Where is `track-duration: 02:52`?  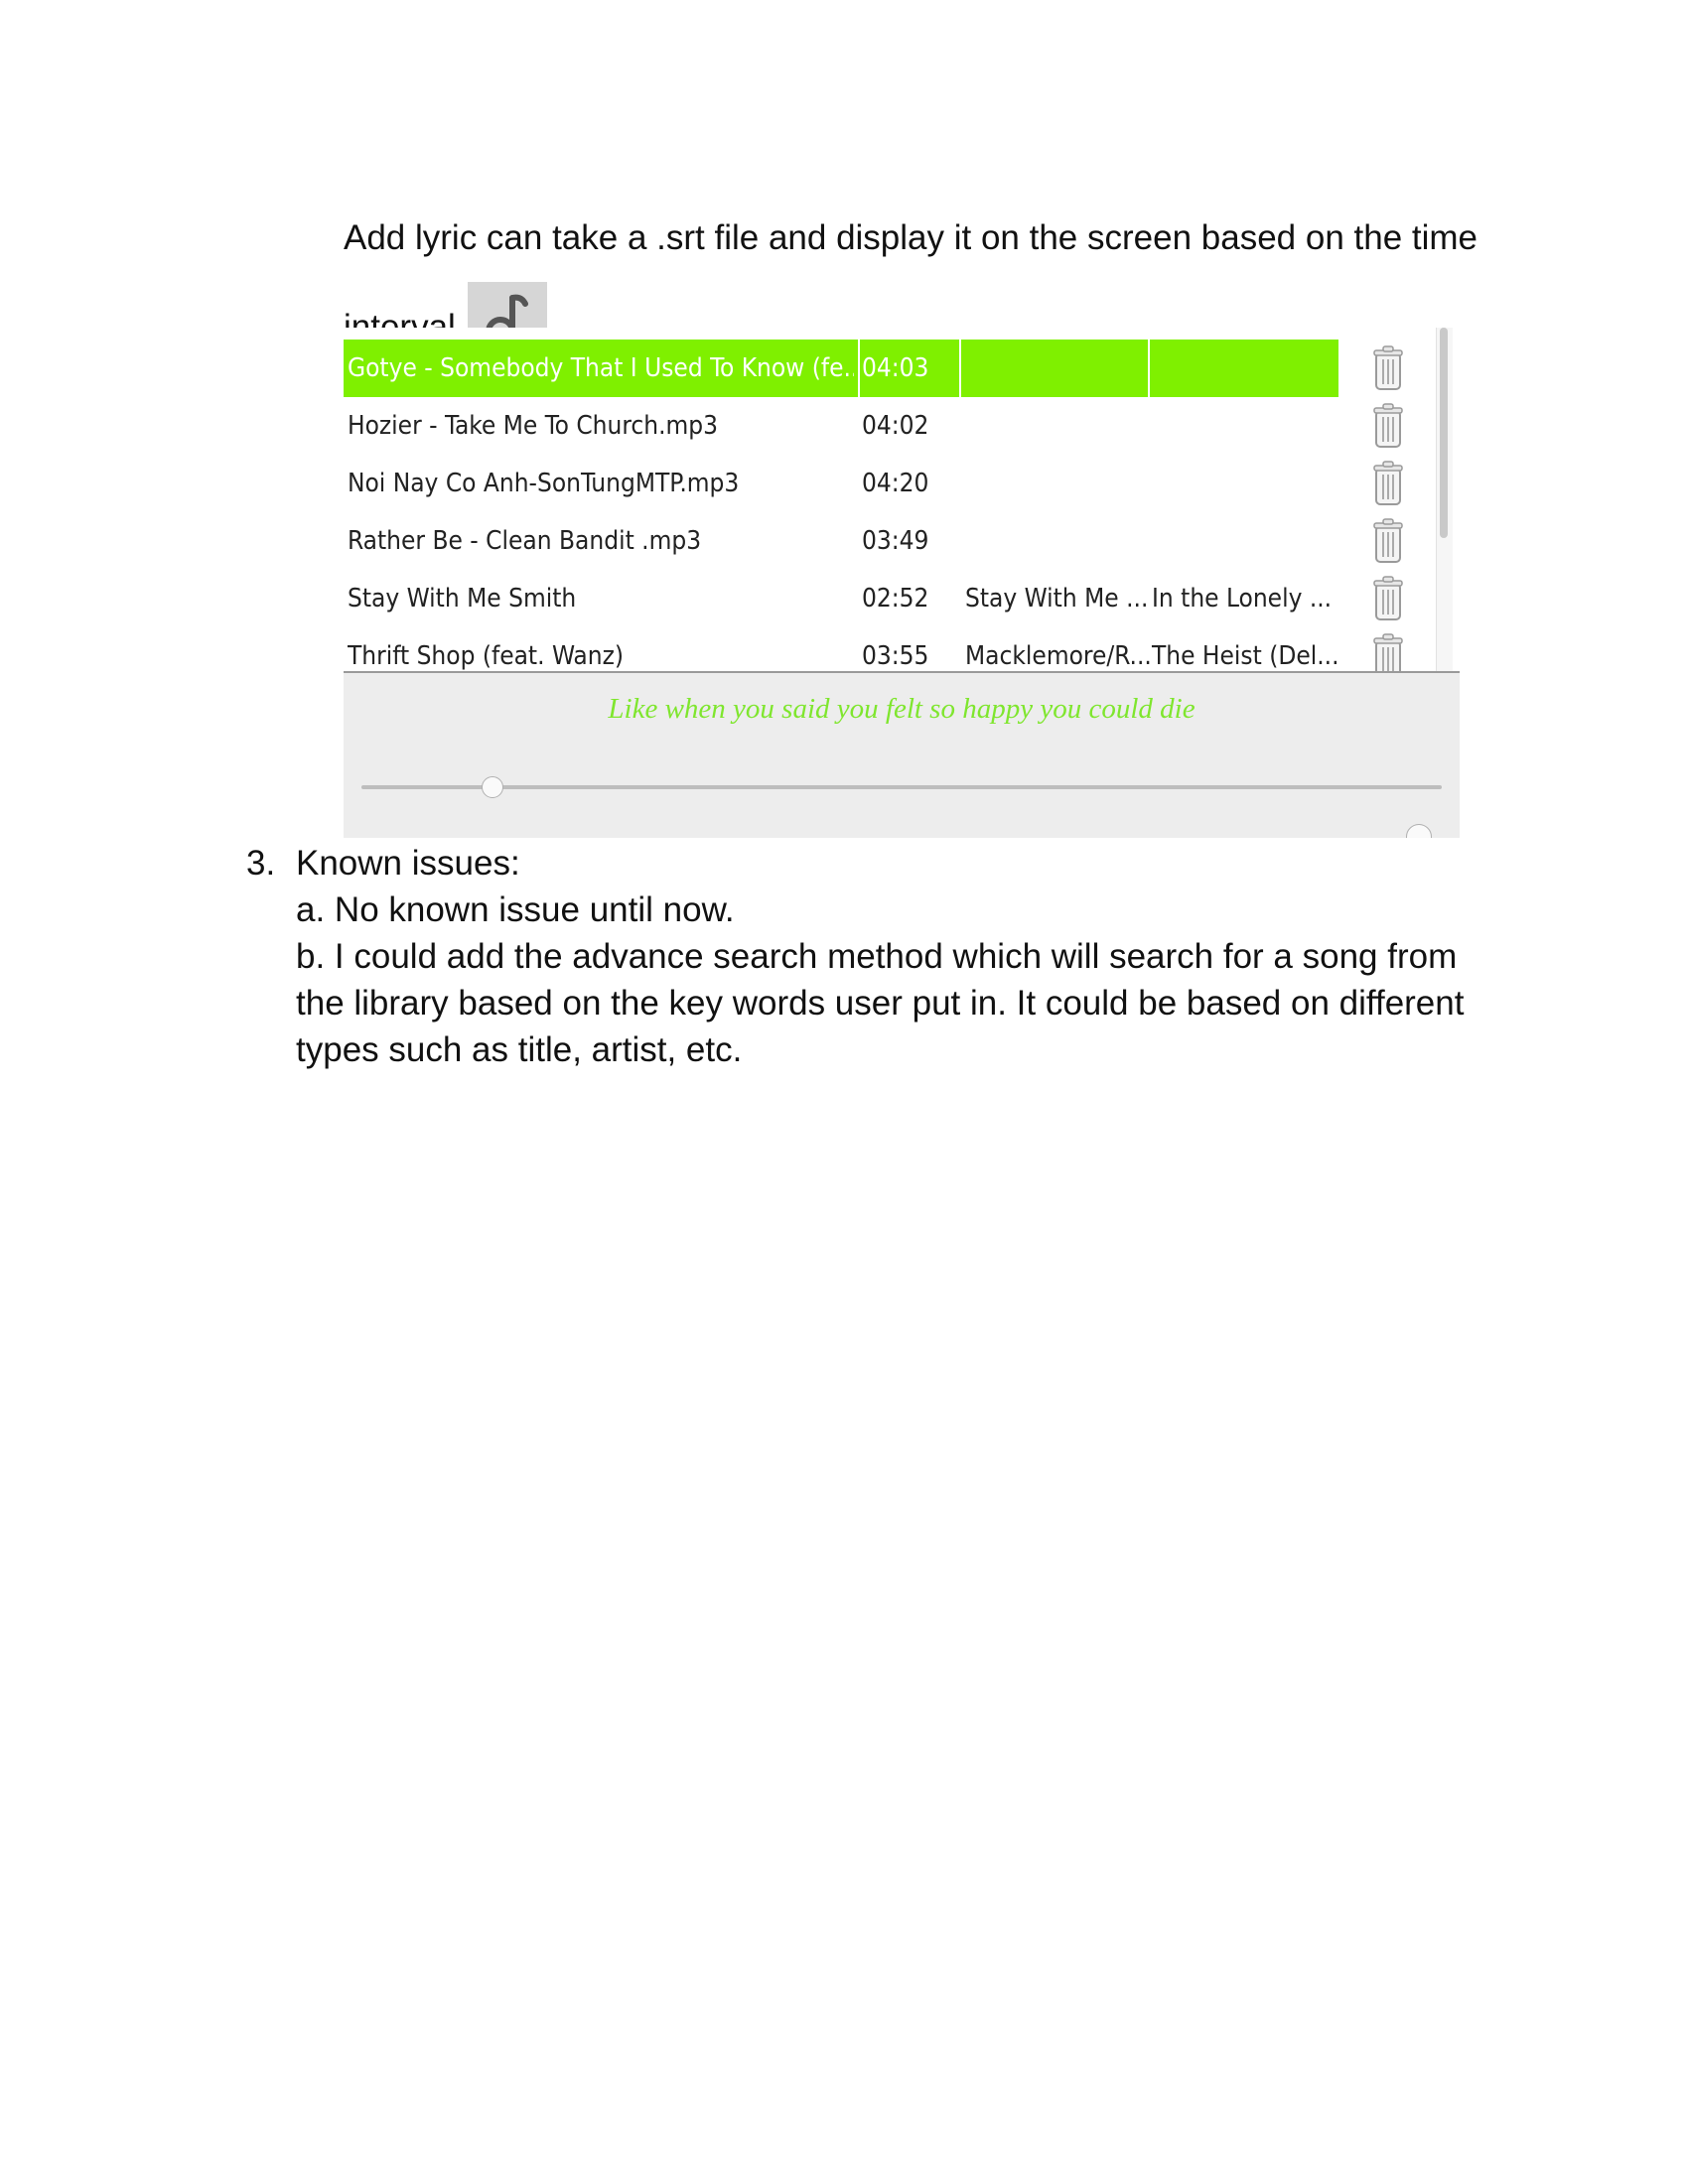
track-duration: 02:52 is located at coordinates (895, 599).